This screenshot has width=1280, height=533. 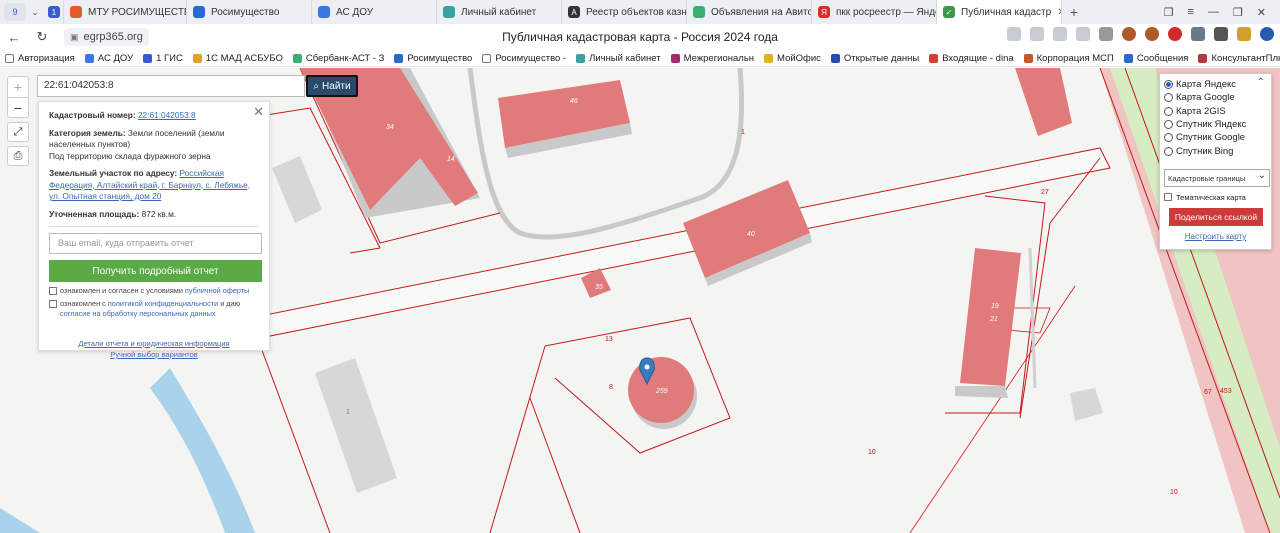 I want to click on customize-map-link: Настроить карту, so click(x=1215, y=236).